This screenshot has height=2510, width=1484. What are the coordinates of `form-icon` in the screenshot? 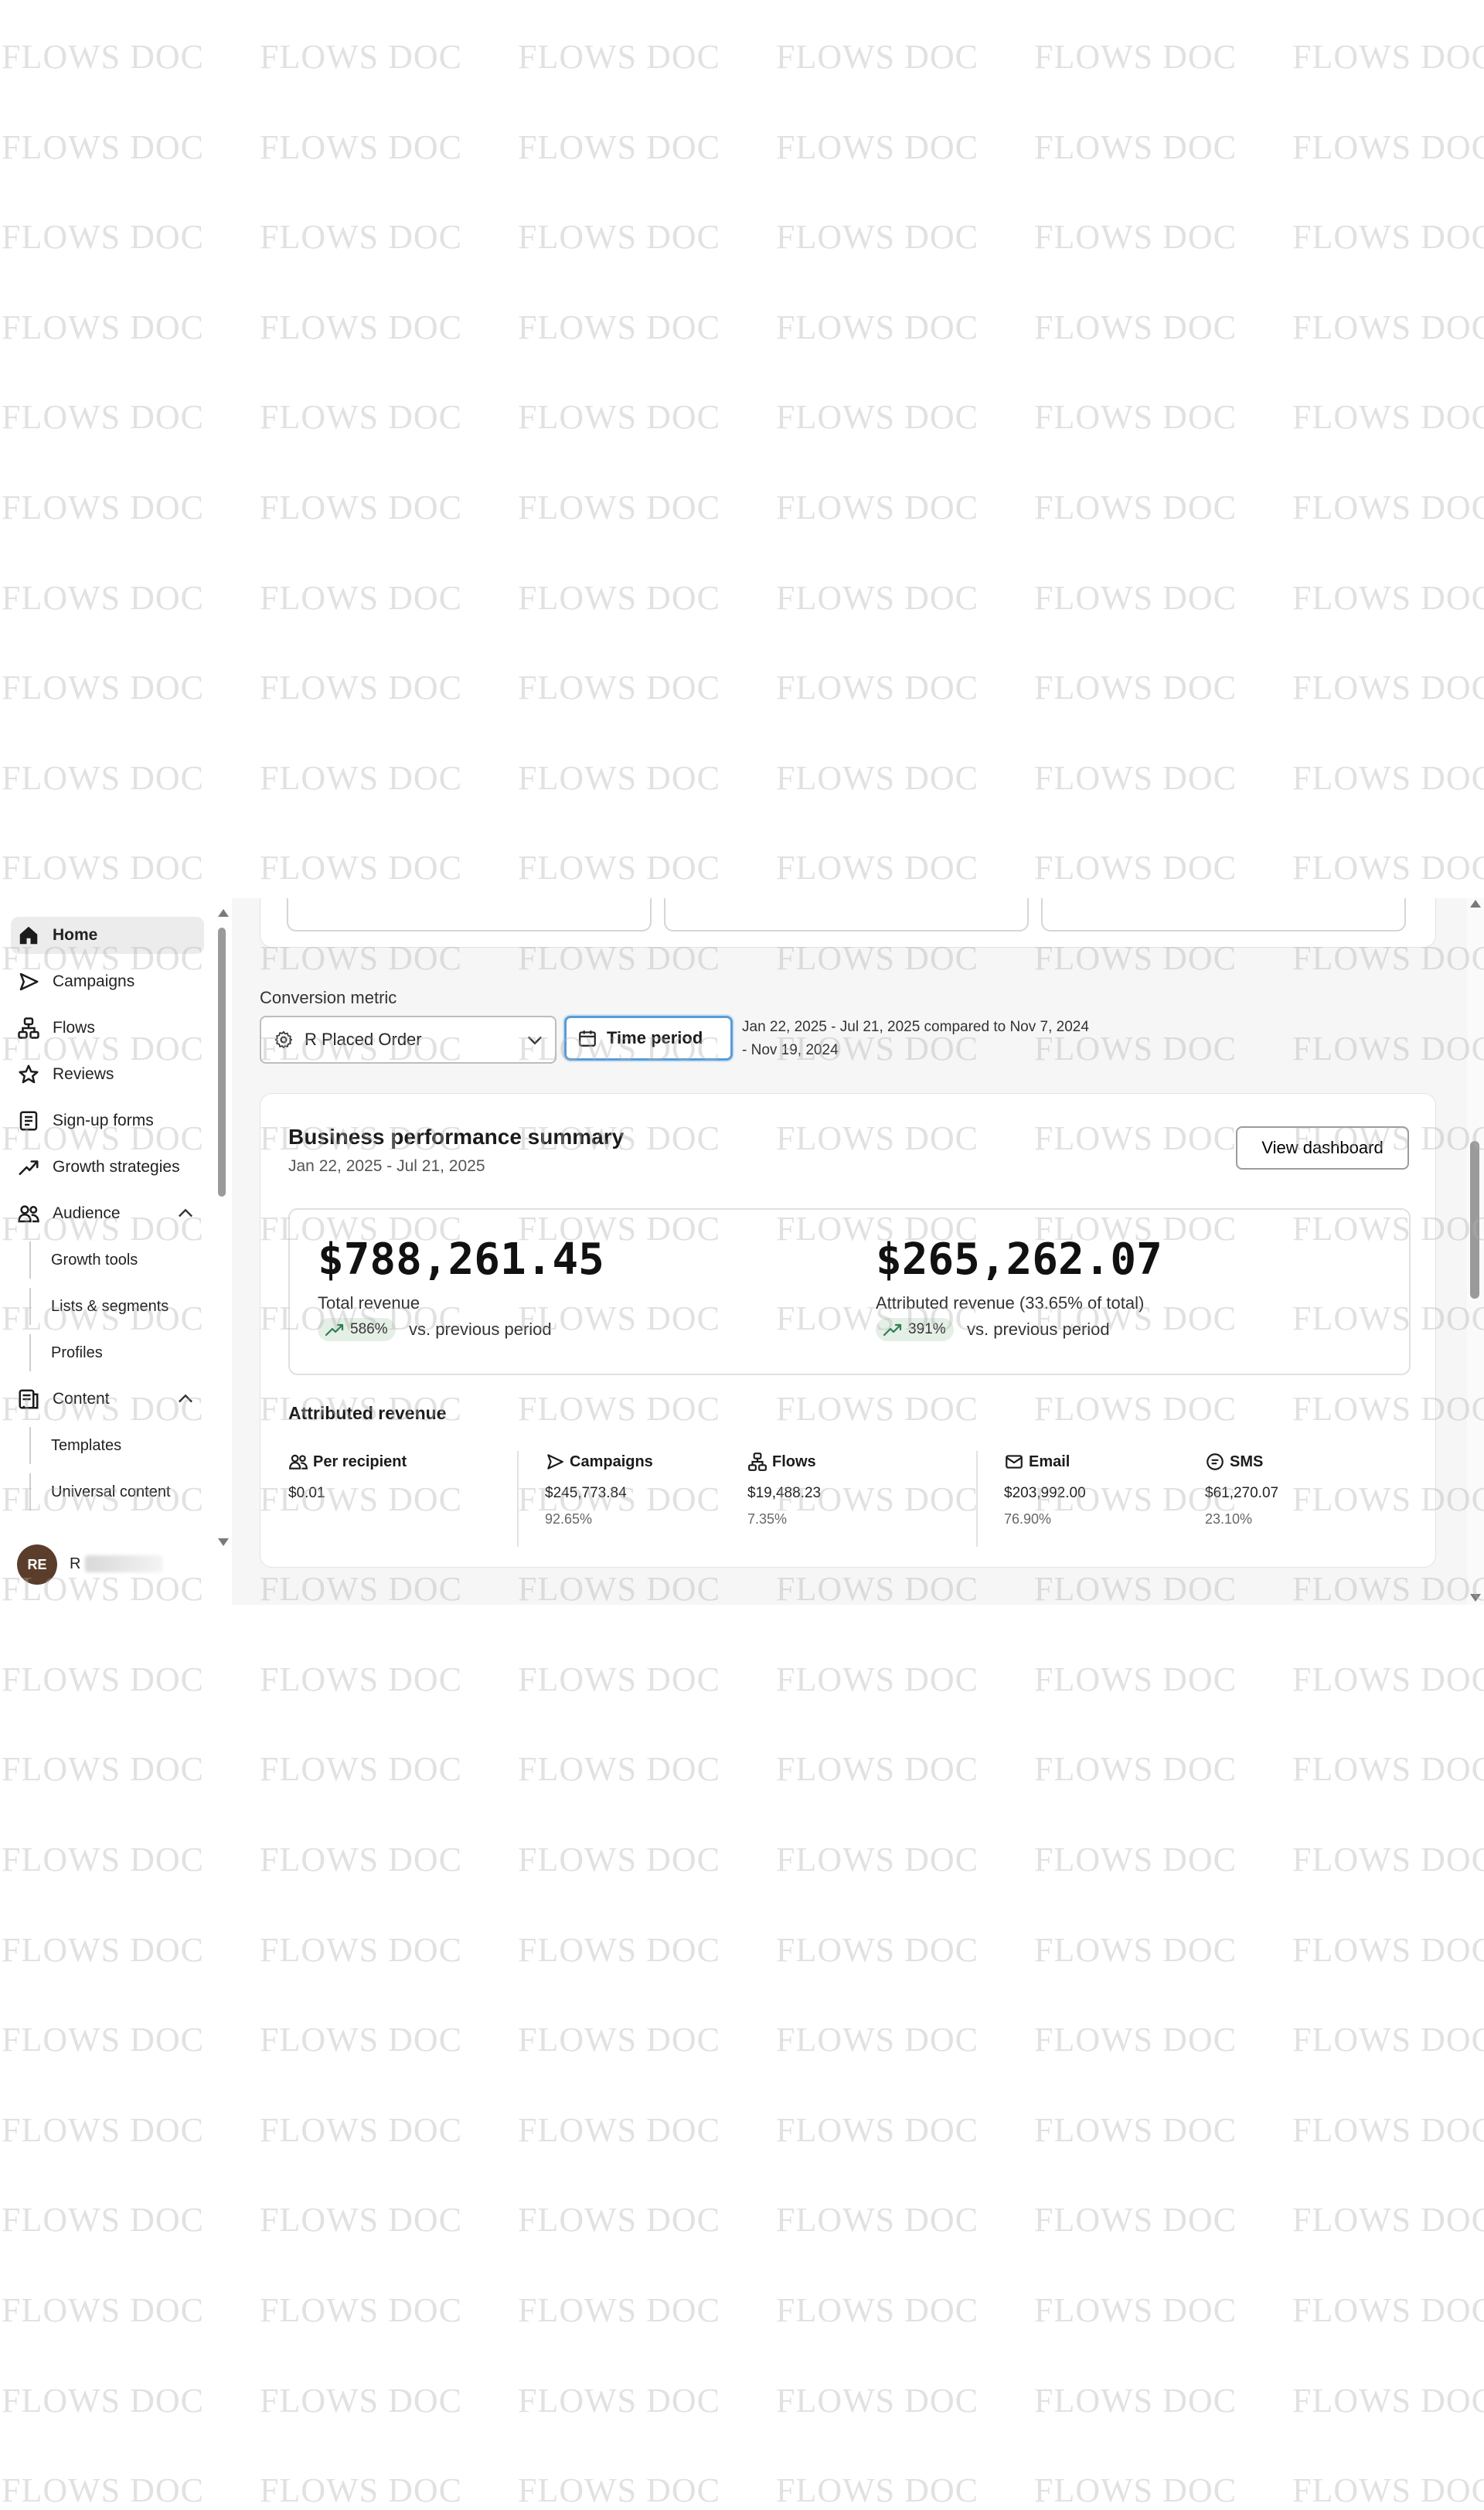 It's located at (28, 1121).